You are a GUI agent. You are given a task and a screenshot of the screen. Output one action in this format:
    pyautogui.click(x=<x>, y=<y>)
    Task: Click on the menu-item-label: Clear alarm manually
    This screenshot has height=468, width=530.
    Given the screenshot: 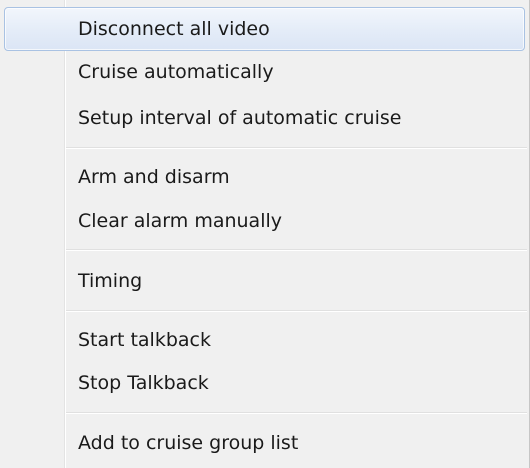 What is the action you would take?
    pyautogui.click(x=180, y=221)
    